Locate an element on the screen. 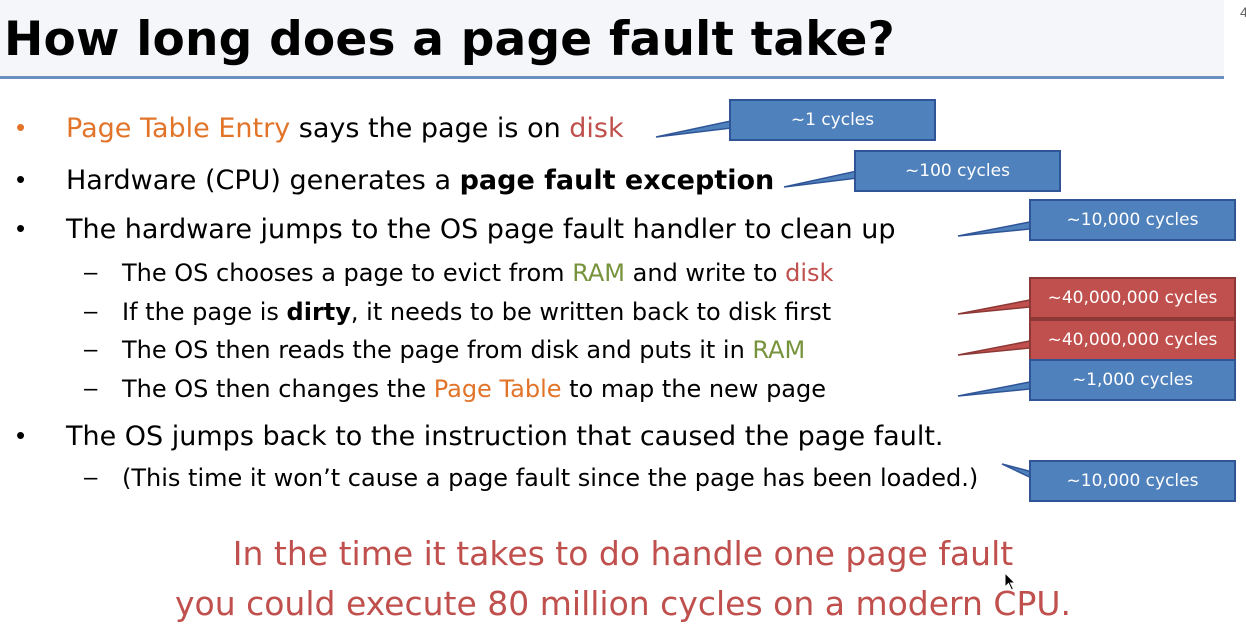  callout-1000-cycles: ~1,000 cycles is located at coordinates (1132, 380).